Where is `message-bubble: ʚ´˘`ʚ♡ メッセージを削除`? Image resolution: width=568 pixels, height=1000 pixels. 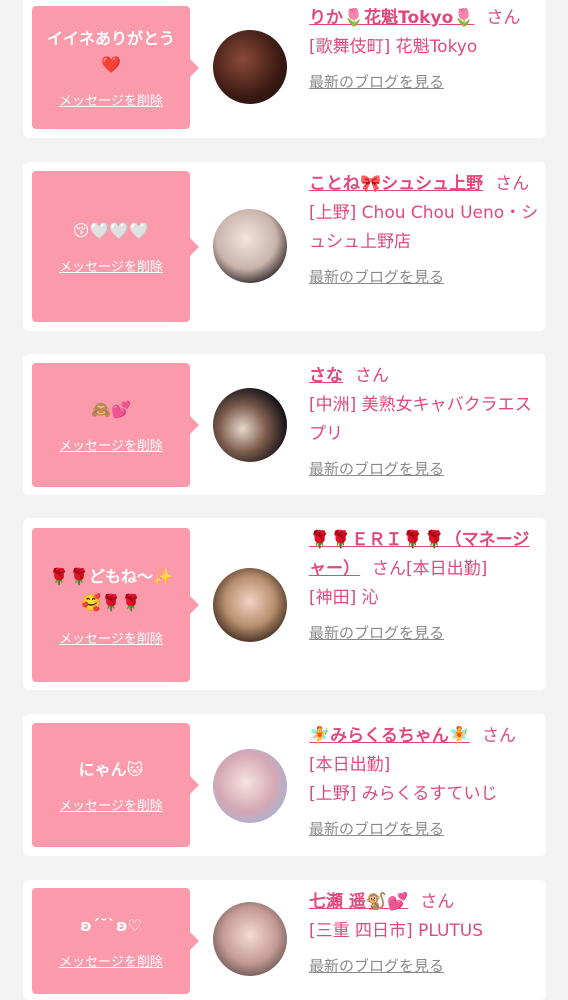
message-bubble: ʚ´˘`ʚ♡ メッセージを削除 is located at coordinates (115, 941).